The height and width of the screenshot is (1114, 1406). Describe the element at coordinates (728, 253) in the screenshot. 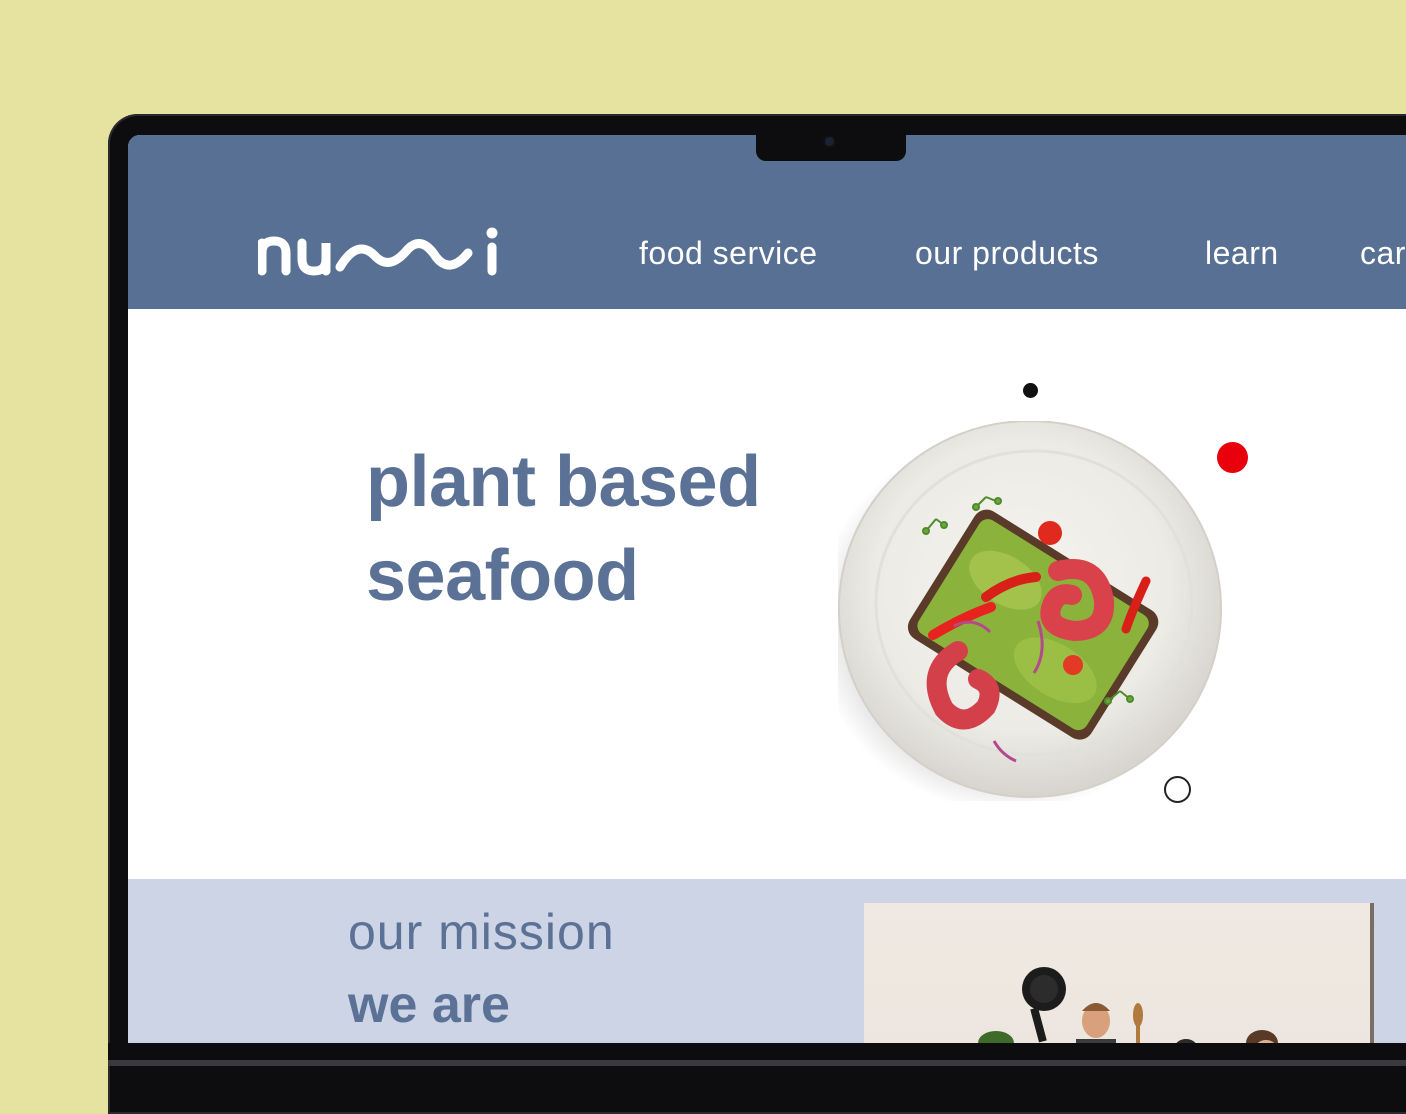

I see `nav-food-service: food service` at that location.